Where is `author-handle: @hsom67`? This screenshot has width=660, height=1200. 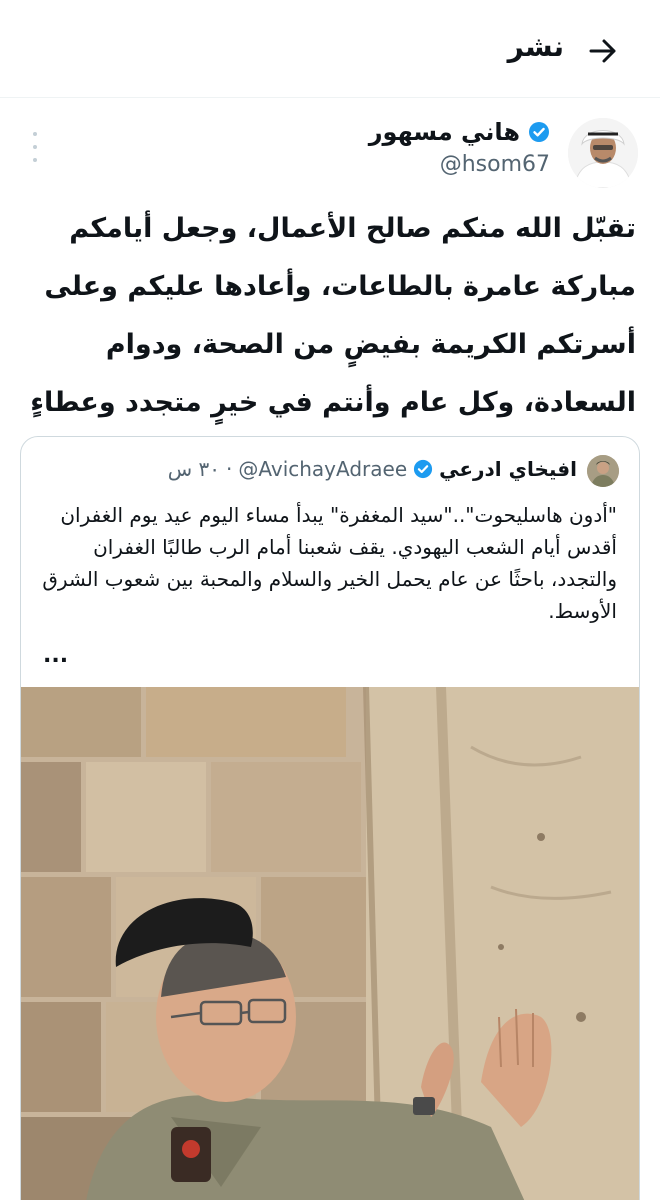
author-handle: @hsom67 is located at coordinates (495, 164).